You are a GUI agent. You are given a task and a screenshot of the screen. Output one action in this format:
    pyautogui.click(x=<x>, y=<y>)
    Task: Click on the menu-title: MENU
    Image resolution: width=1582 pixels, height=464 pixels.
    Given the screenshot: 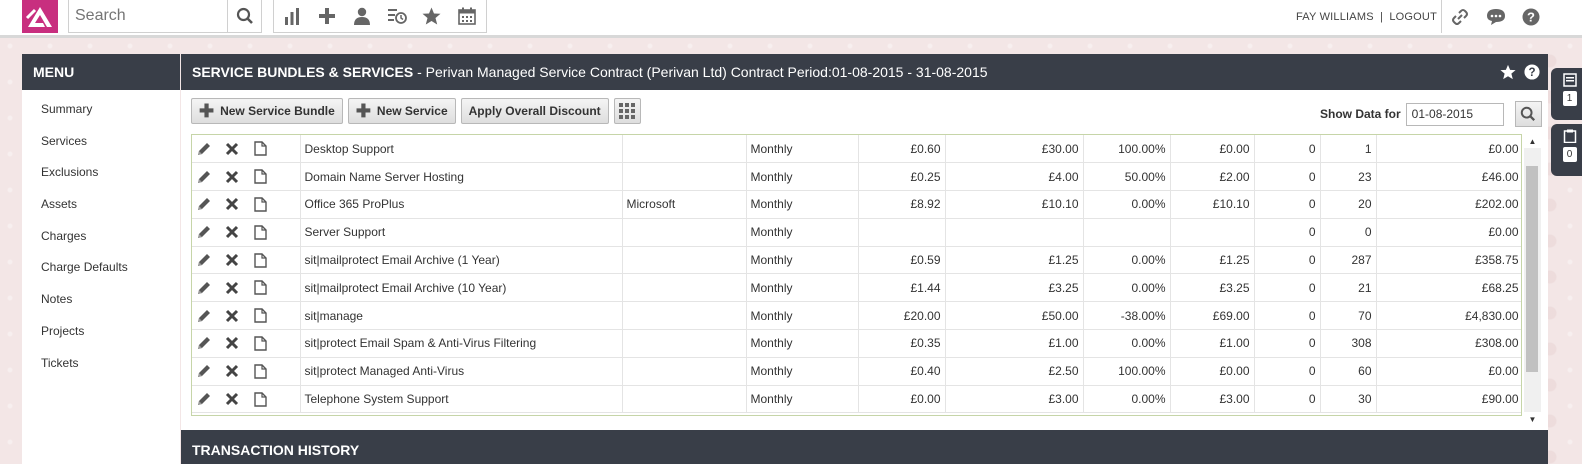 What is the action you would take?
    pyautogui.click(x=101, y=72)
    